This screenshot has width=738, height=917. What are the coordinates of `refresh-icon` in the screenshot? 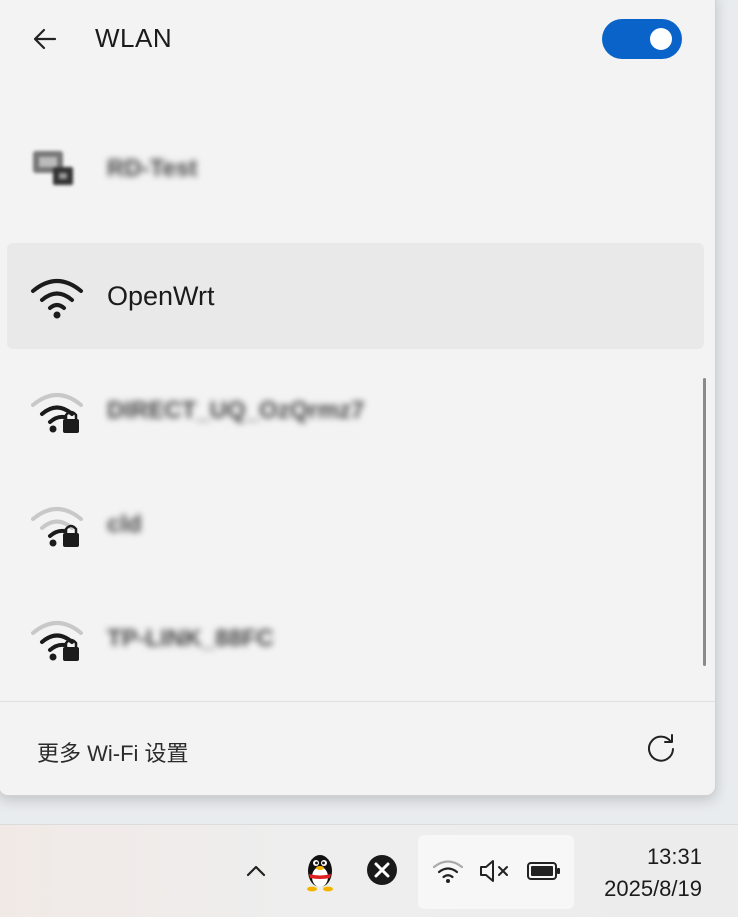 It's located at (661, 748).